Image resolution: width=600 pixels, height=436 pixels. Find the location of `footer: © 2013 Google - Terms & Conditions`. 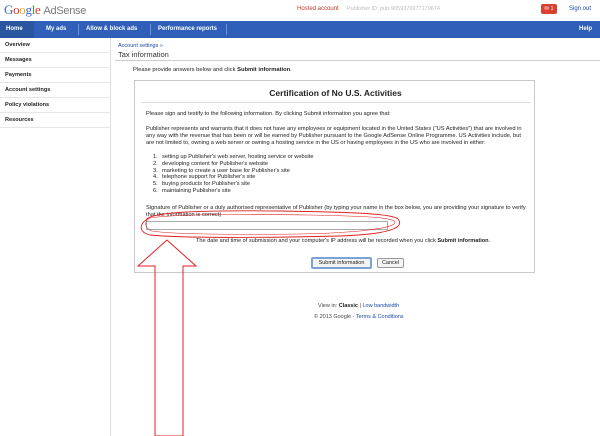

footer: © 2013 Google - Terms & Conditions is located at coordinates (359, 317).